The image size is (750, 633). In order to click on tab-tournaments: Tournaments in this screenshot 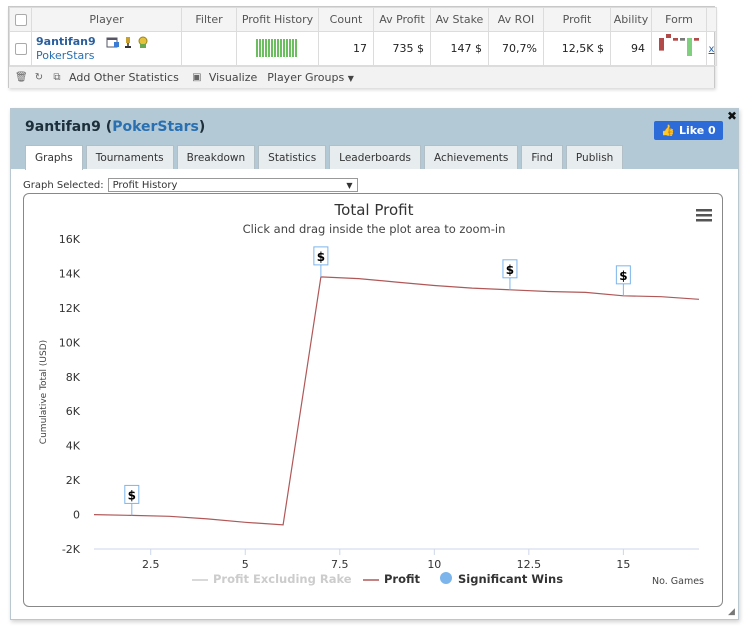, I will do `click(129, 157)`.